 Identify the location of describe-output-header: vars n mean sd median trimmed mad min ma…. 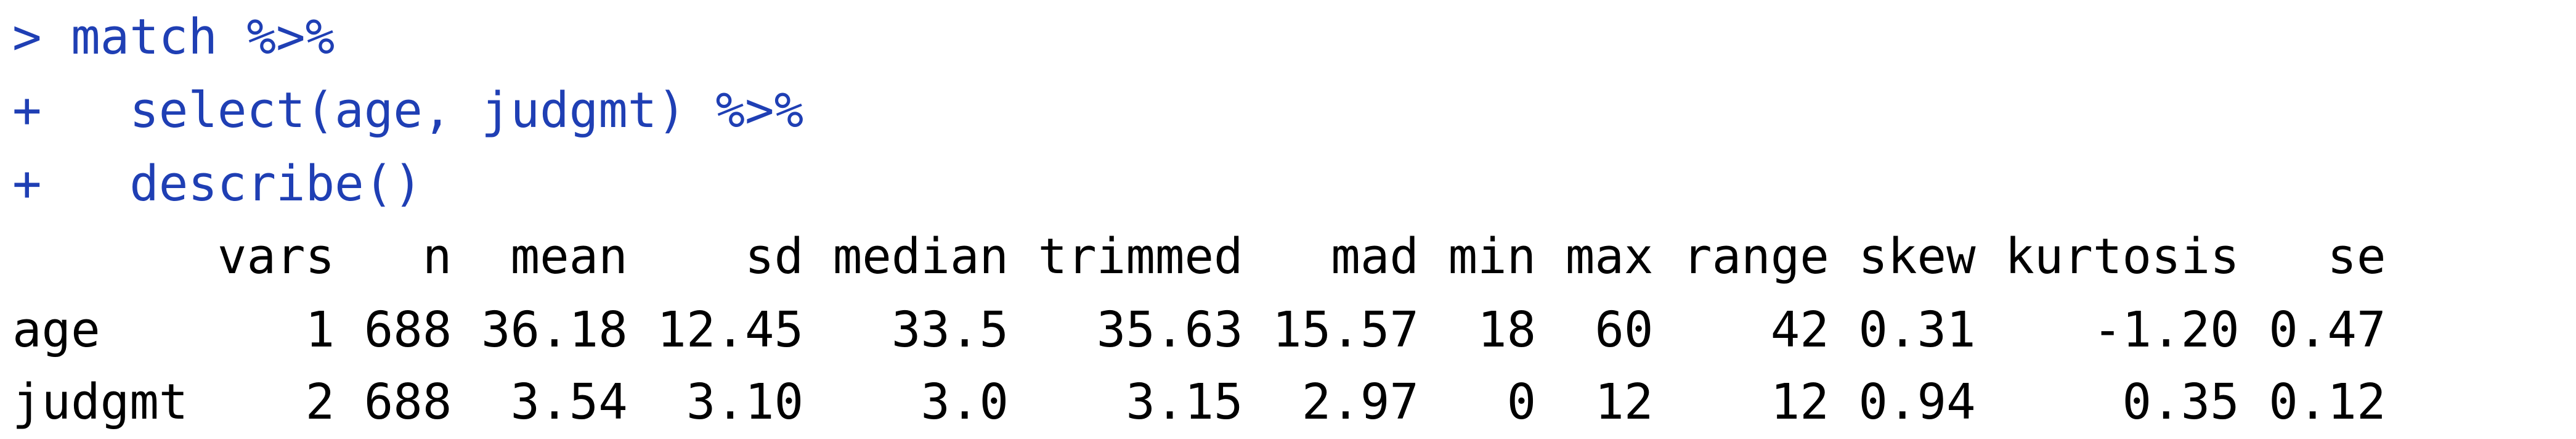
(1199, 256).